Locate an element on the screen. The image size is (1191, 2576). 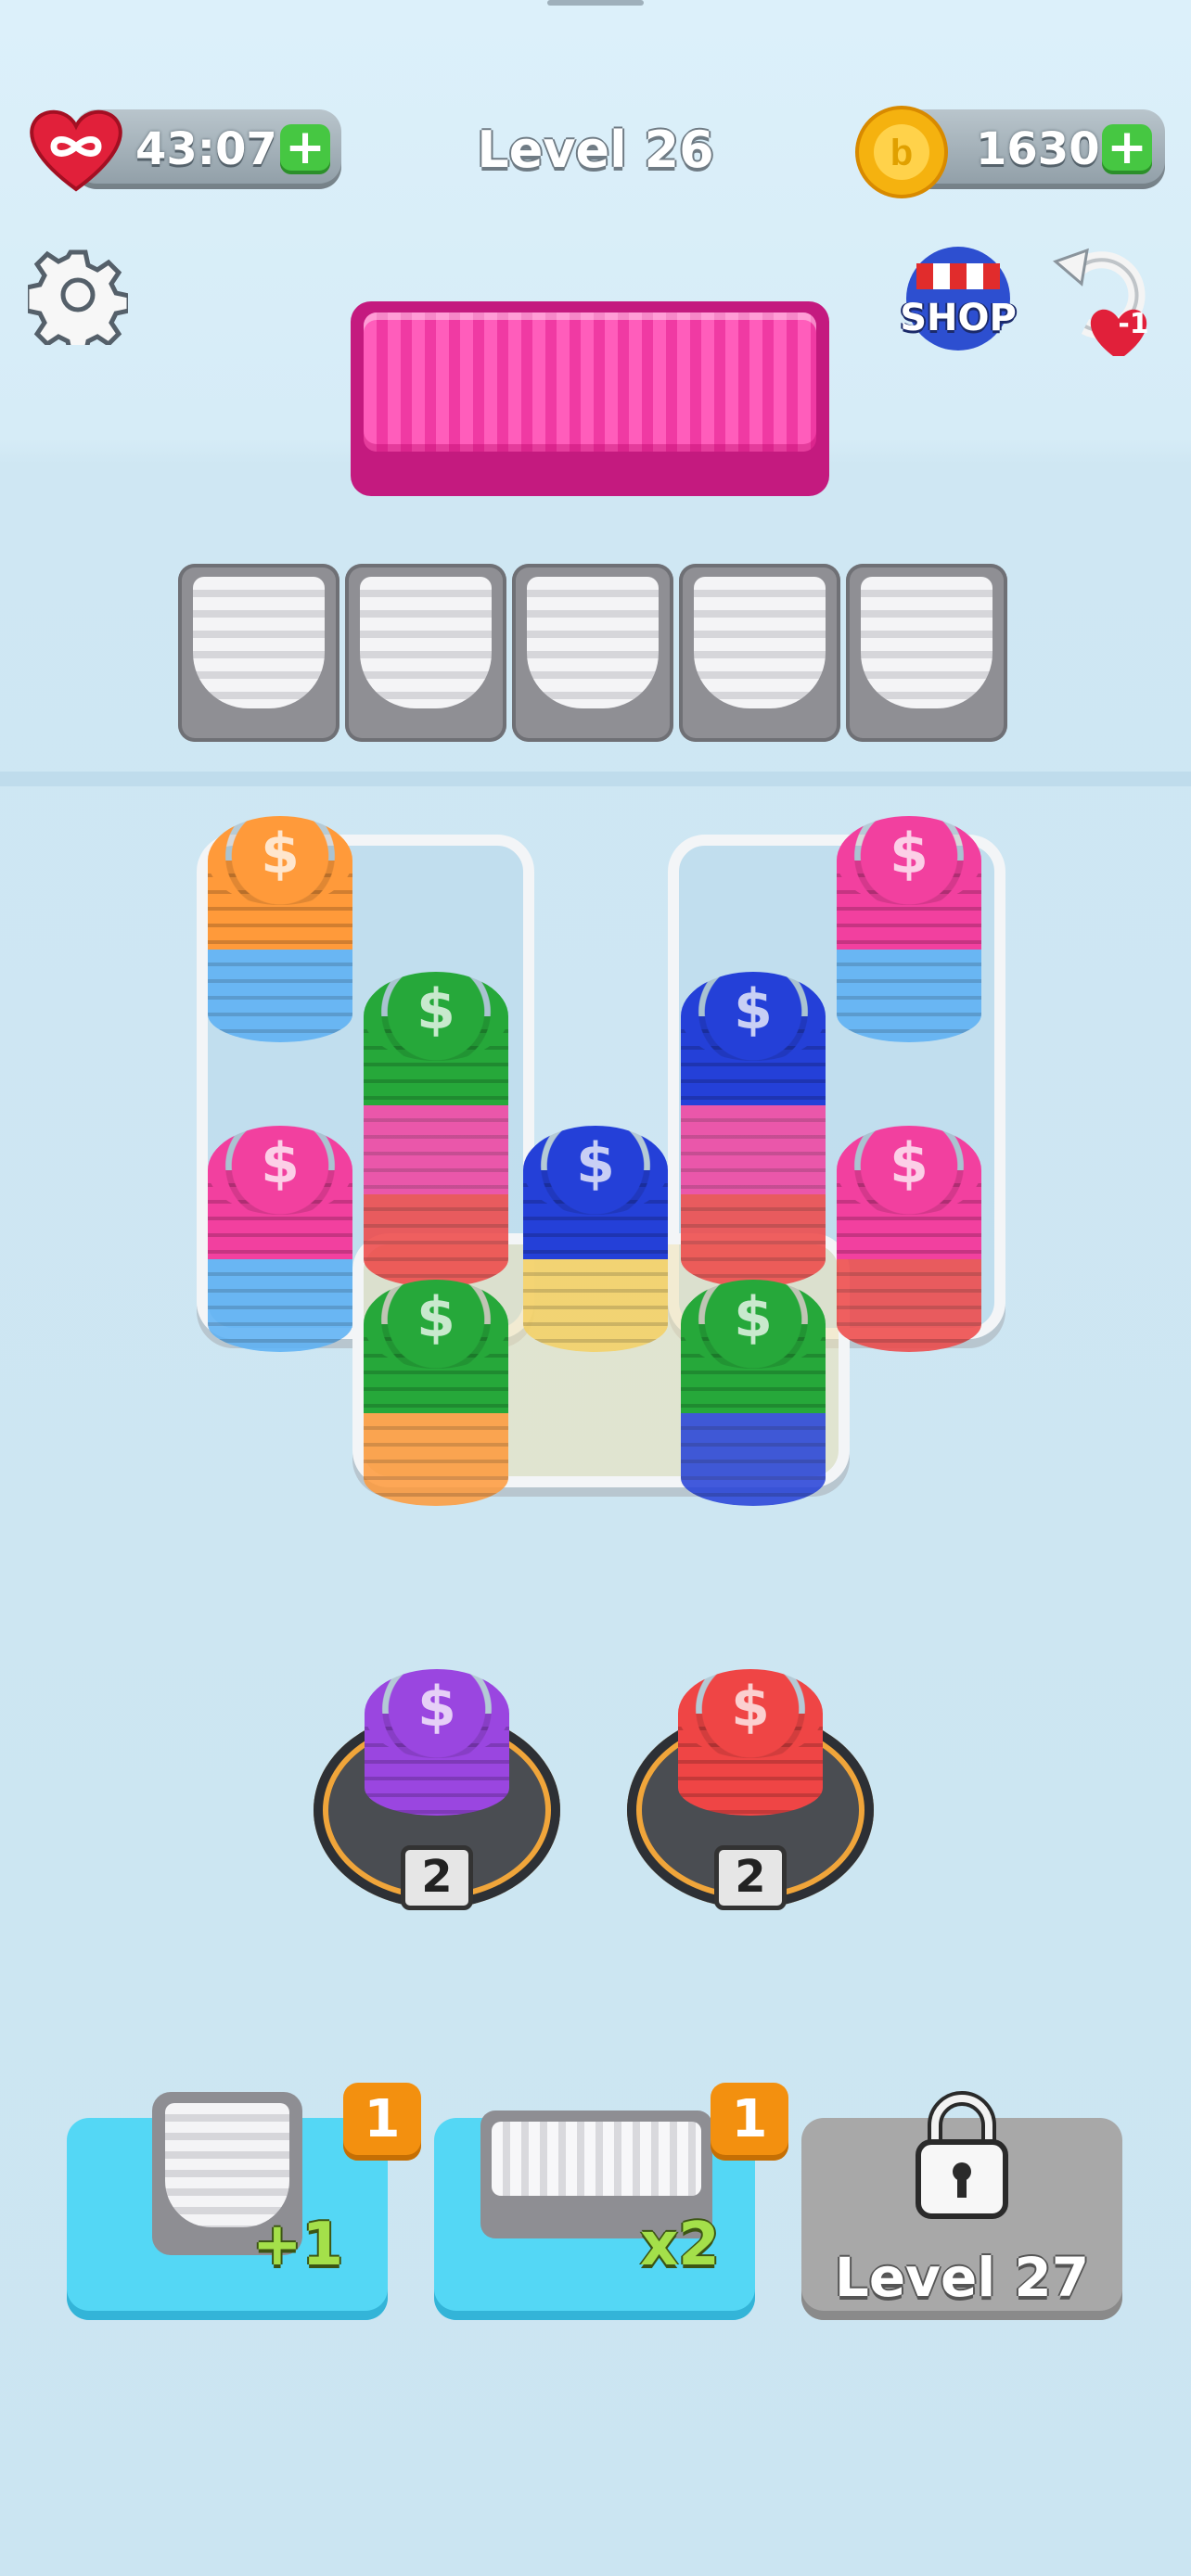
gear-icon is located at coordinates (78, 301).